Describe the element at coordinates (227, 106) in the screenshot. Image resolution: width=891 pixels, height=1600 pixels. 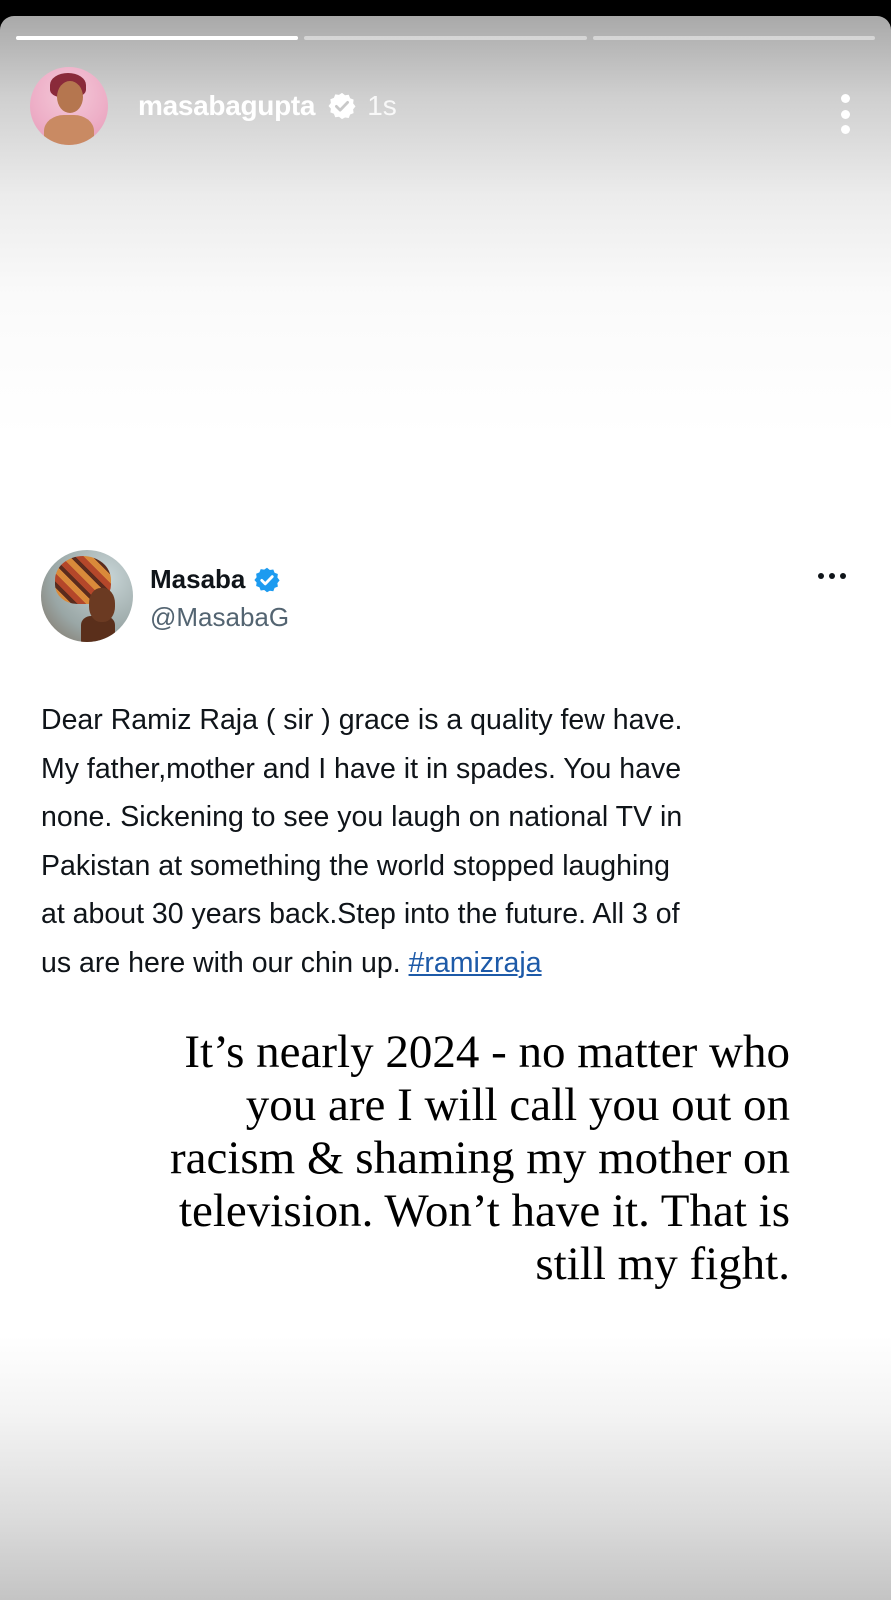
I see `username-link: masabagupta` at that location.